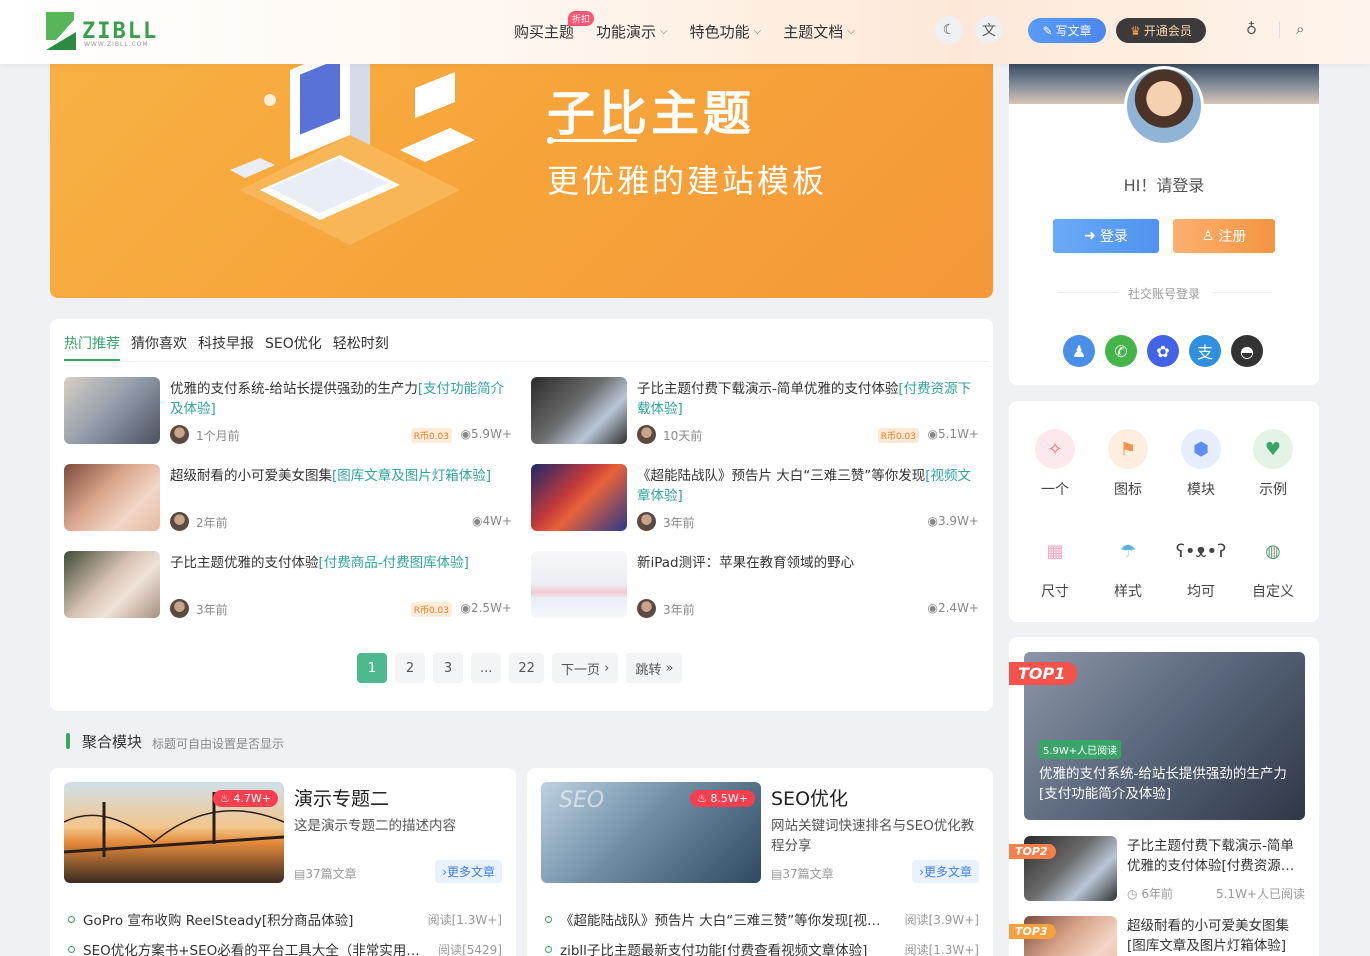 Image resolution: width=1370 pixels, height=956 pixels. Describe the element at coordinates (654, 668) in the screenshot. I see `jump-page-button: 跳转 »` at that location.